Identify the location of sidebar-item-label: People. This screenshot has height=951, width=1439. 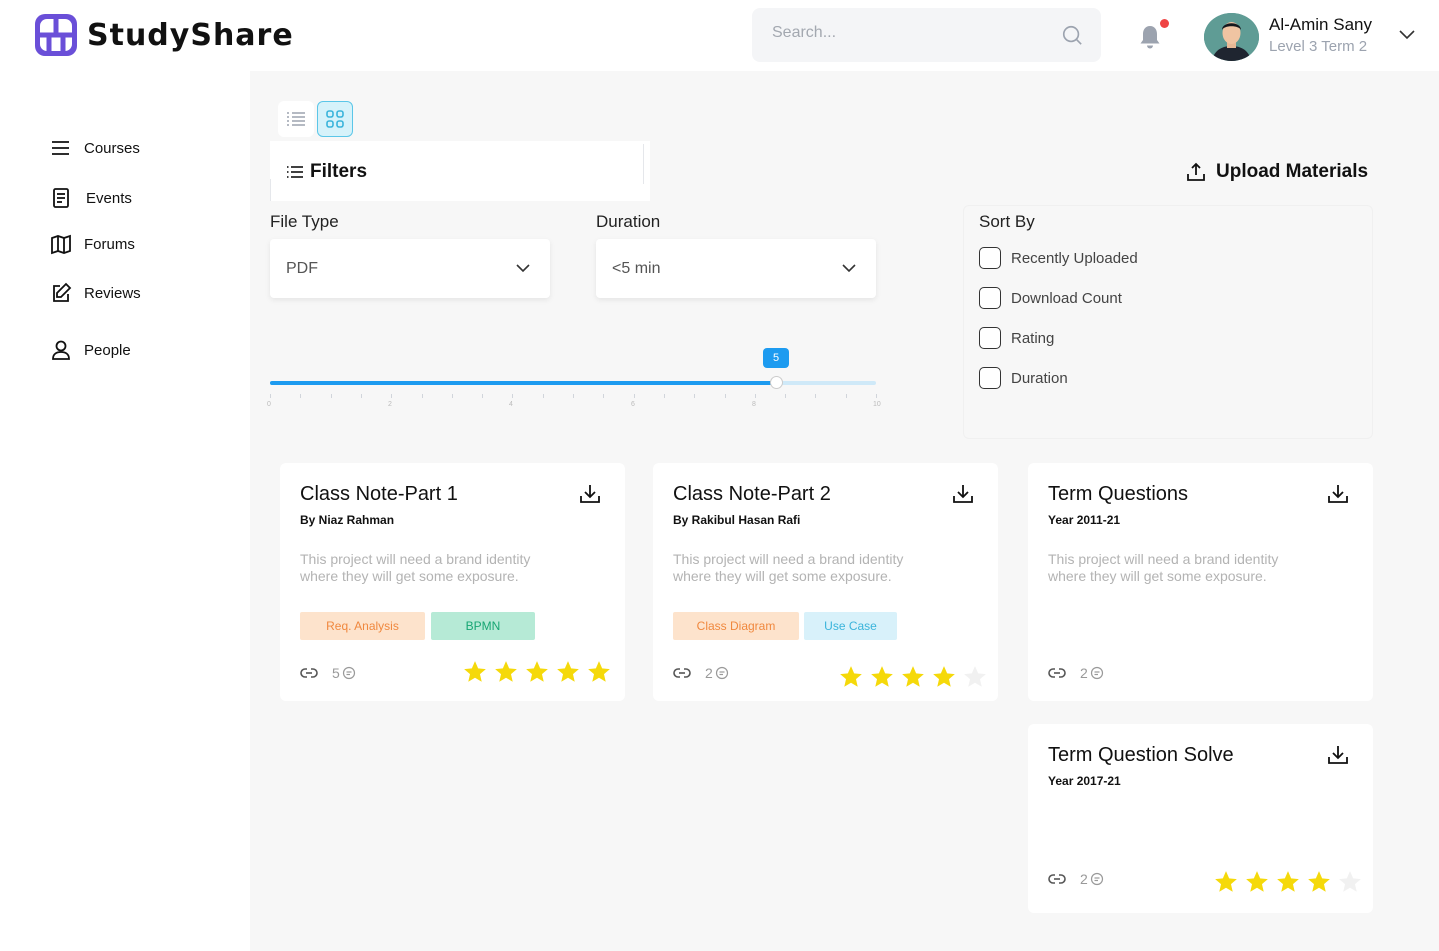
(107, 350).